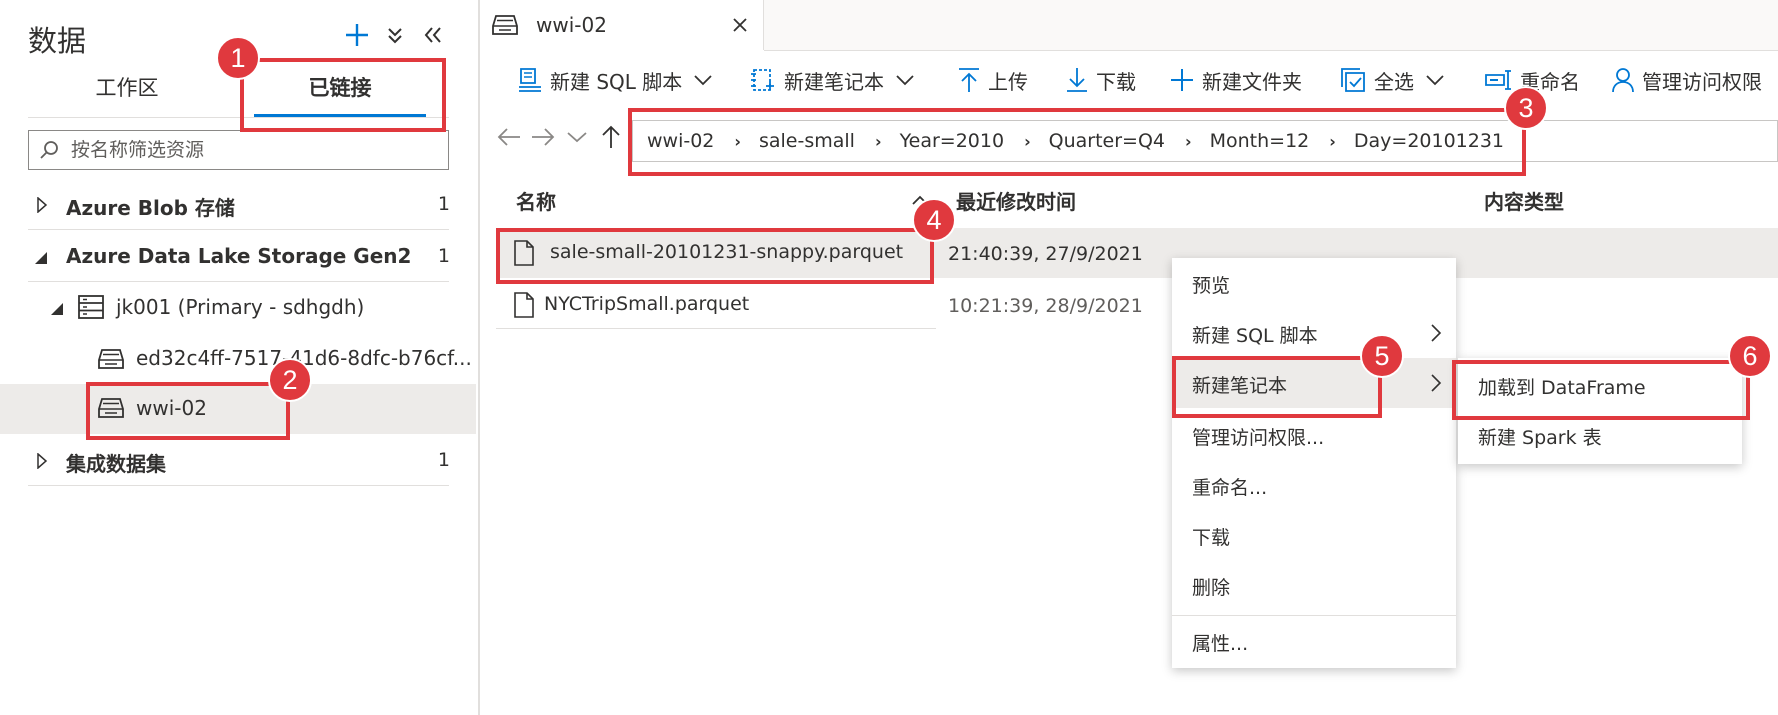  I want to click on toolbar-label: 新建笔记本, so click(834, 81).